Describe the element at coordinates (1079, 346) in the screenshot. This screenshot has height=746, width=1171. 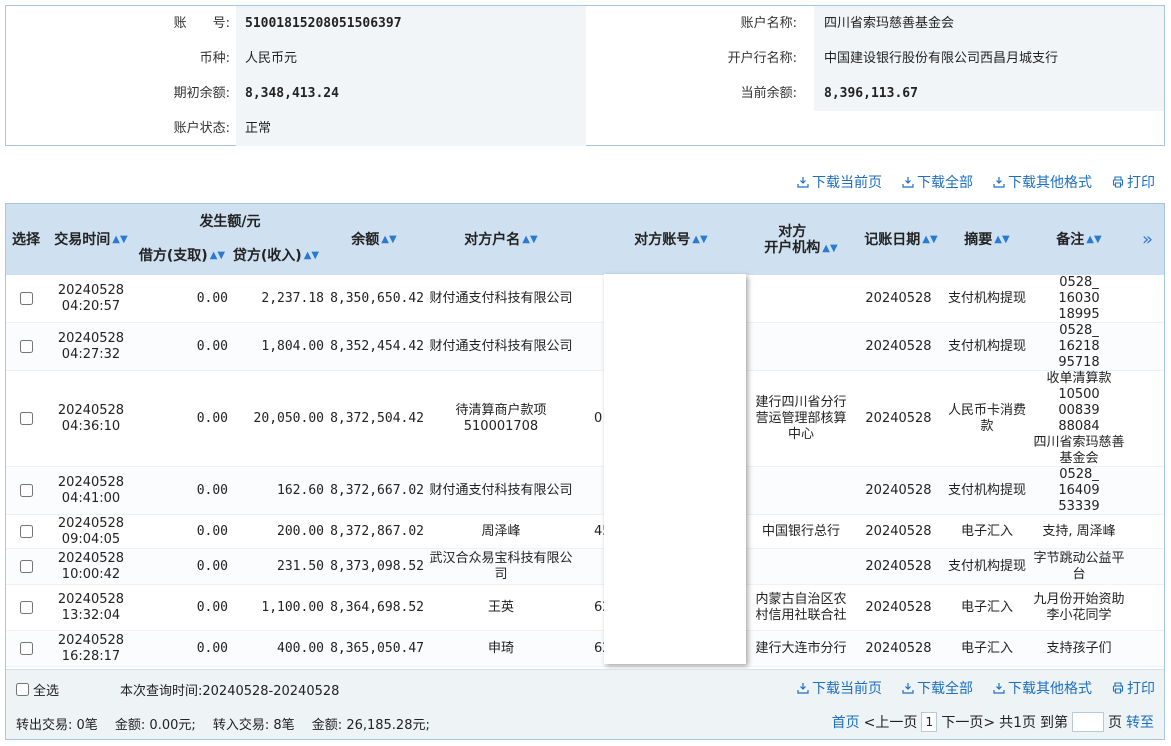
I see `cell-note: 0528_ 16218 95718` at that location.